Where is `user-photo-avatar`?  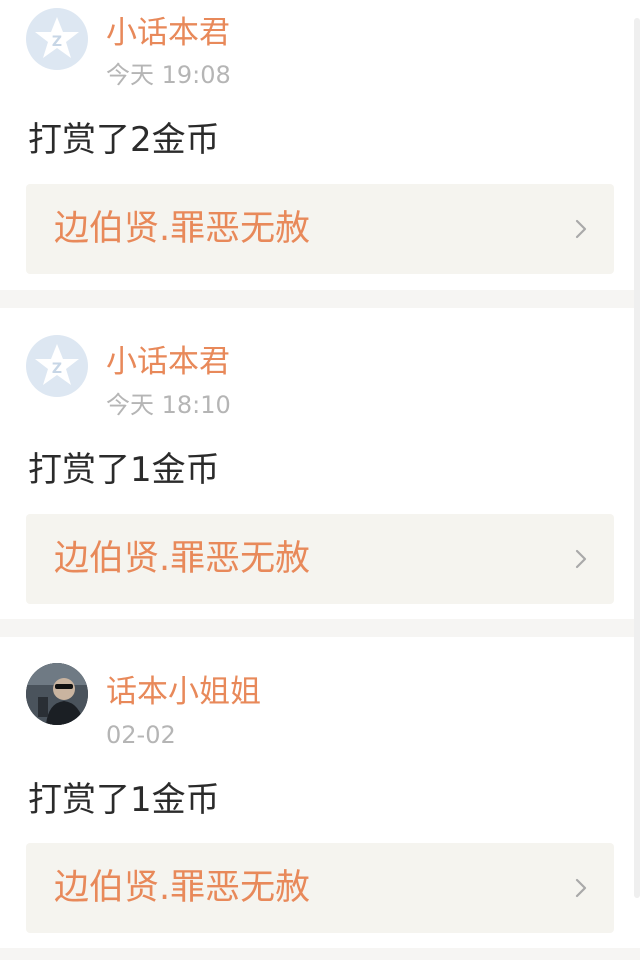
user-photo-avatar is located at coordinates (57, 694).